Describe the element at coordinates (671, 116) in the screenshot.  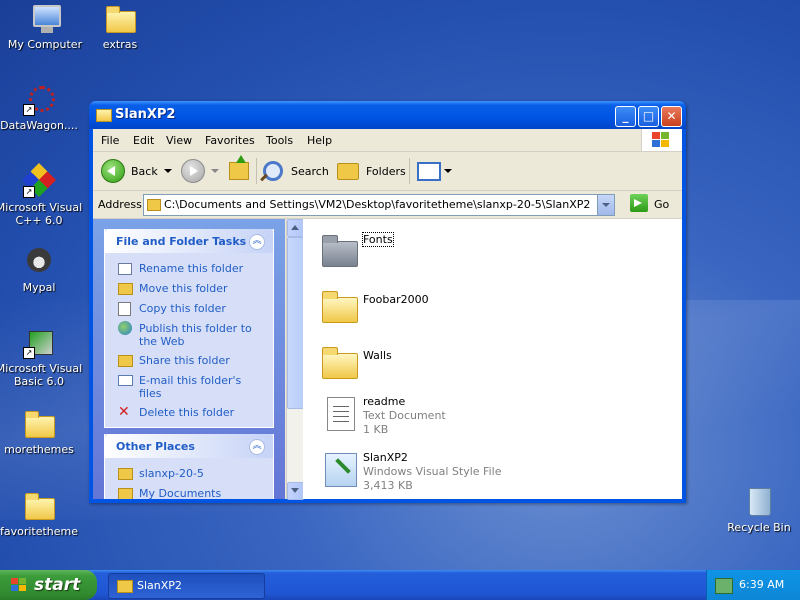
I see `close-button: ✕` at that location.